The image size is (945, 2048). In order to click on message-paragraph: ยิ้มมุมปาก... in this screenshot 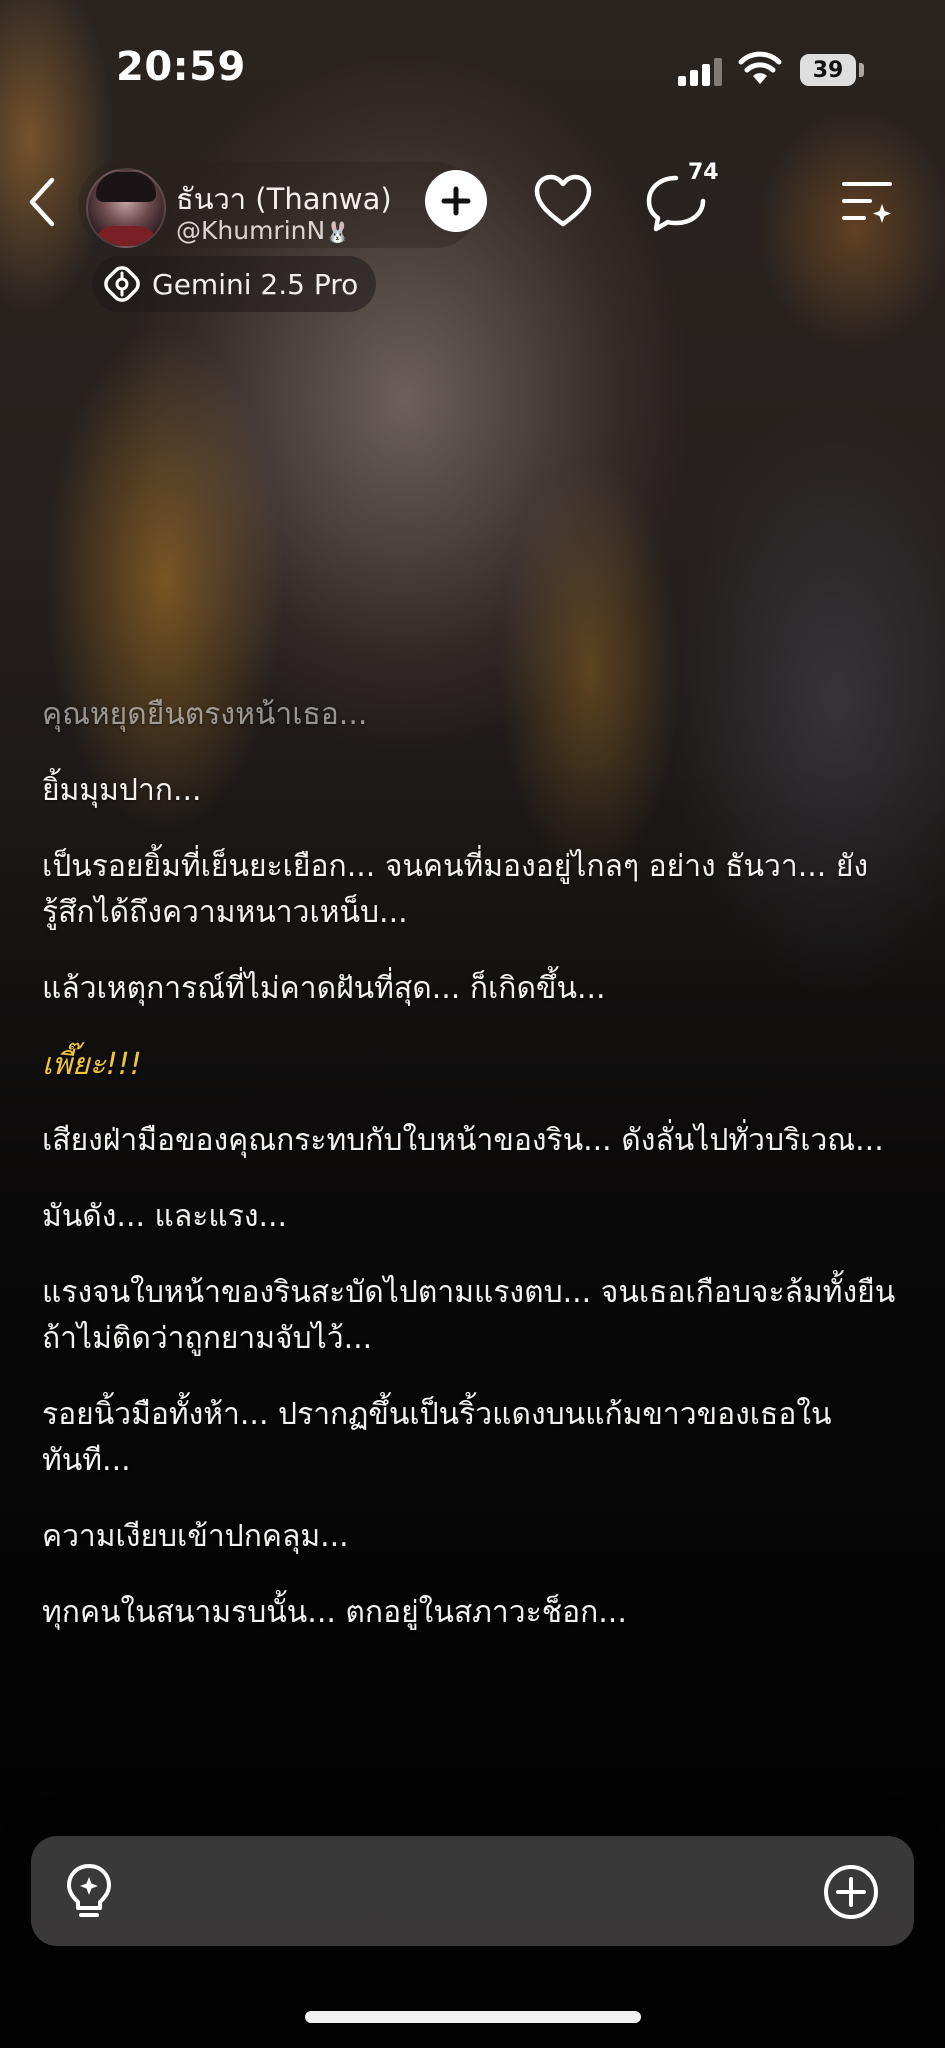, I will do `click(122, 790)`.